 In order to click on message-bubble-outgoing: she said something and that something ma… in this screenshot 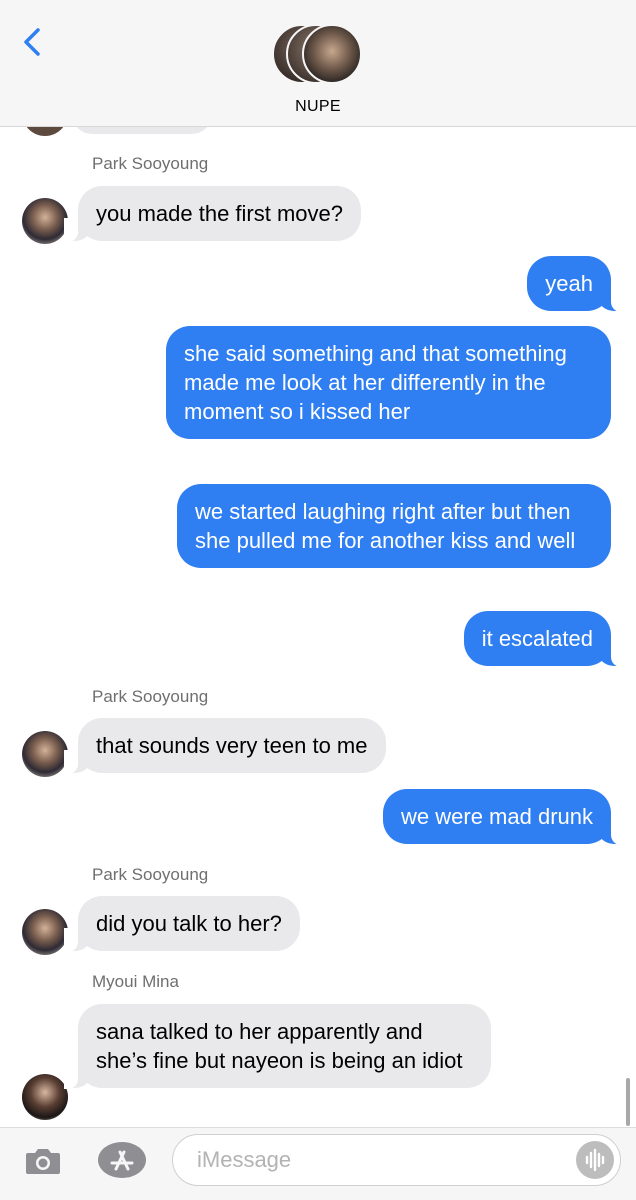, I will do `click(388, 382)`.